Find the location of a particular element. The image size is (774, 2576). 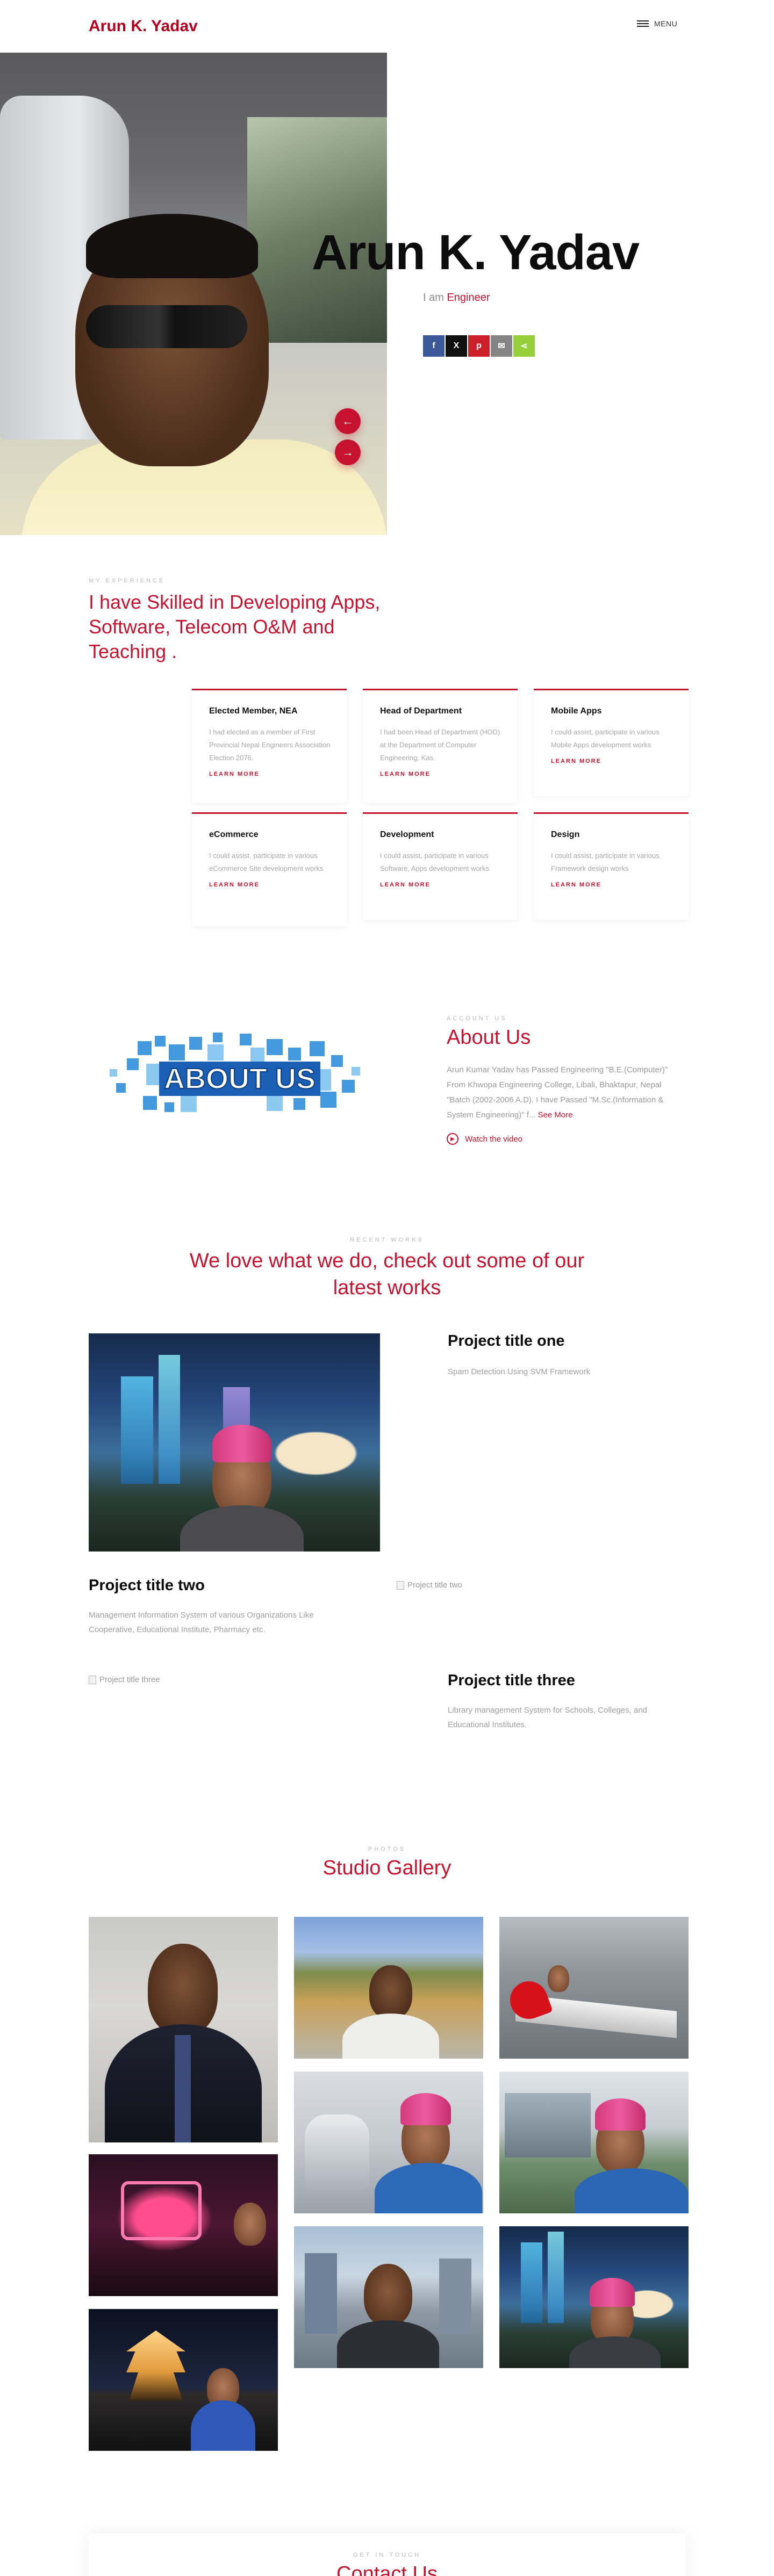

hero-role: I am Engineer is located at coordinates (456, 298).